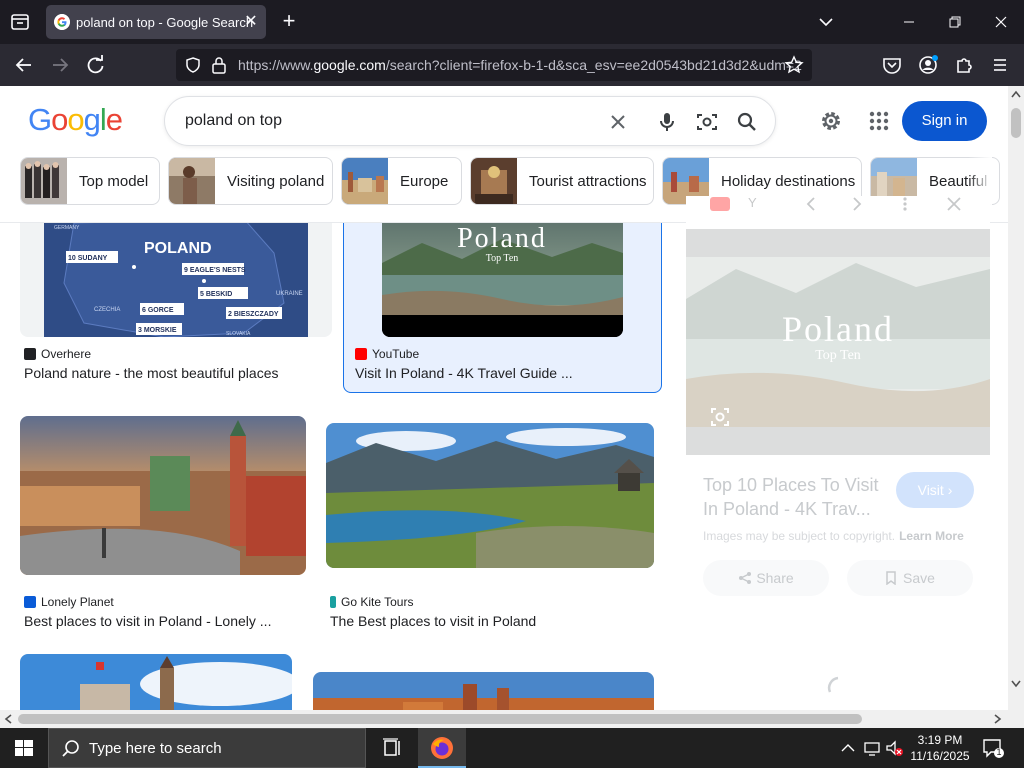  Describe the element at coordinates (60, 65) in the screenshot. I see `forward-arrow-icon` at that location.